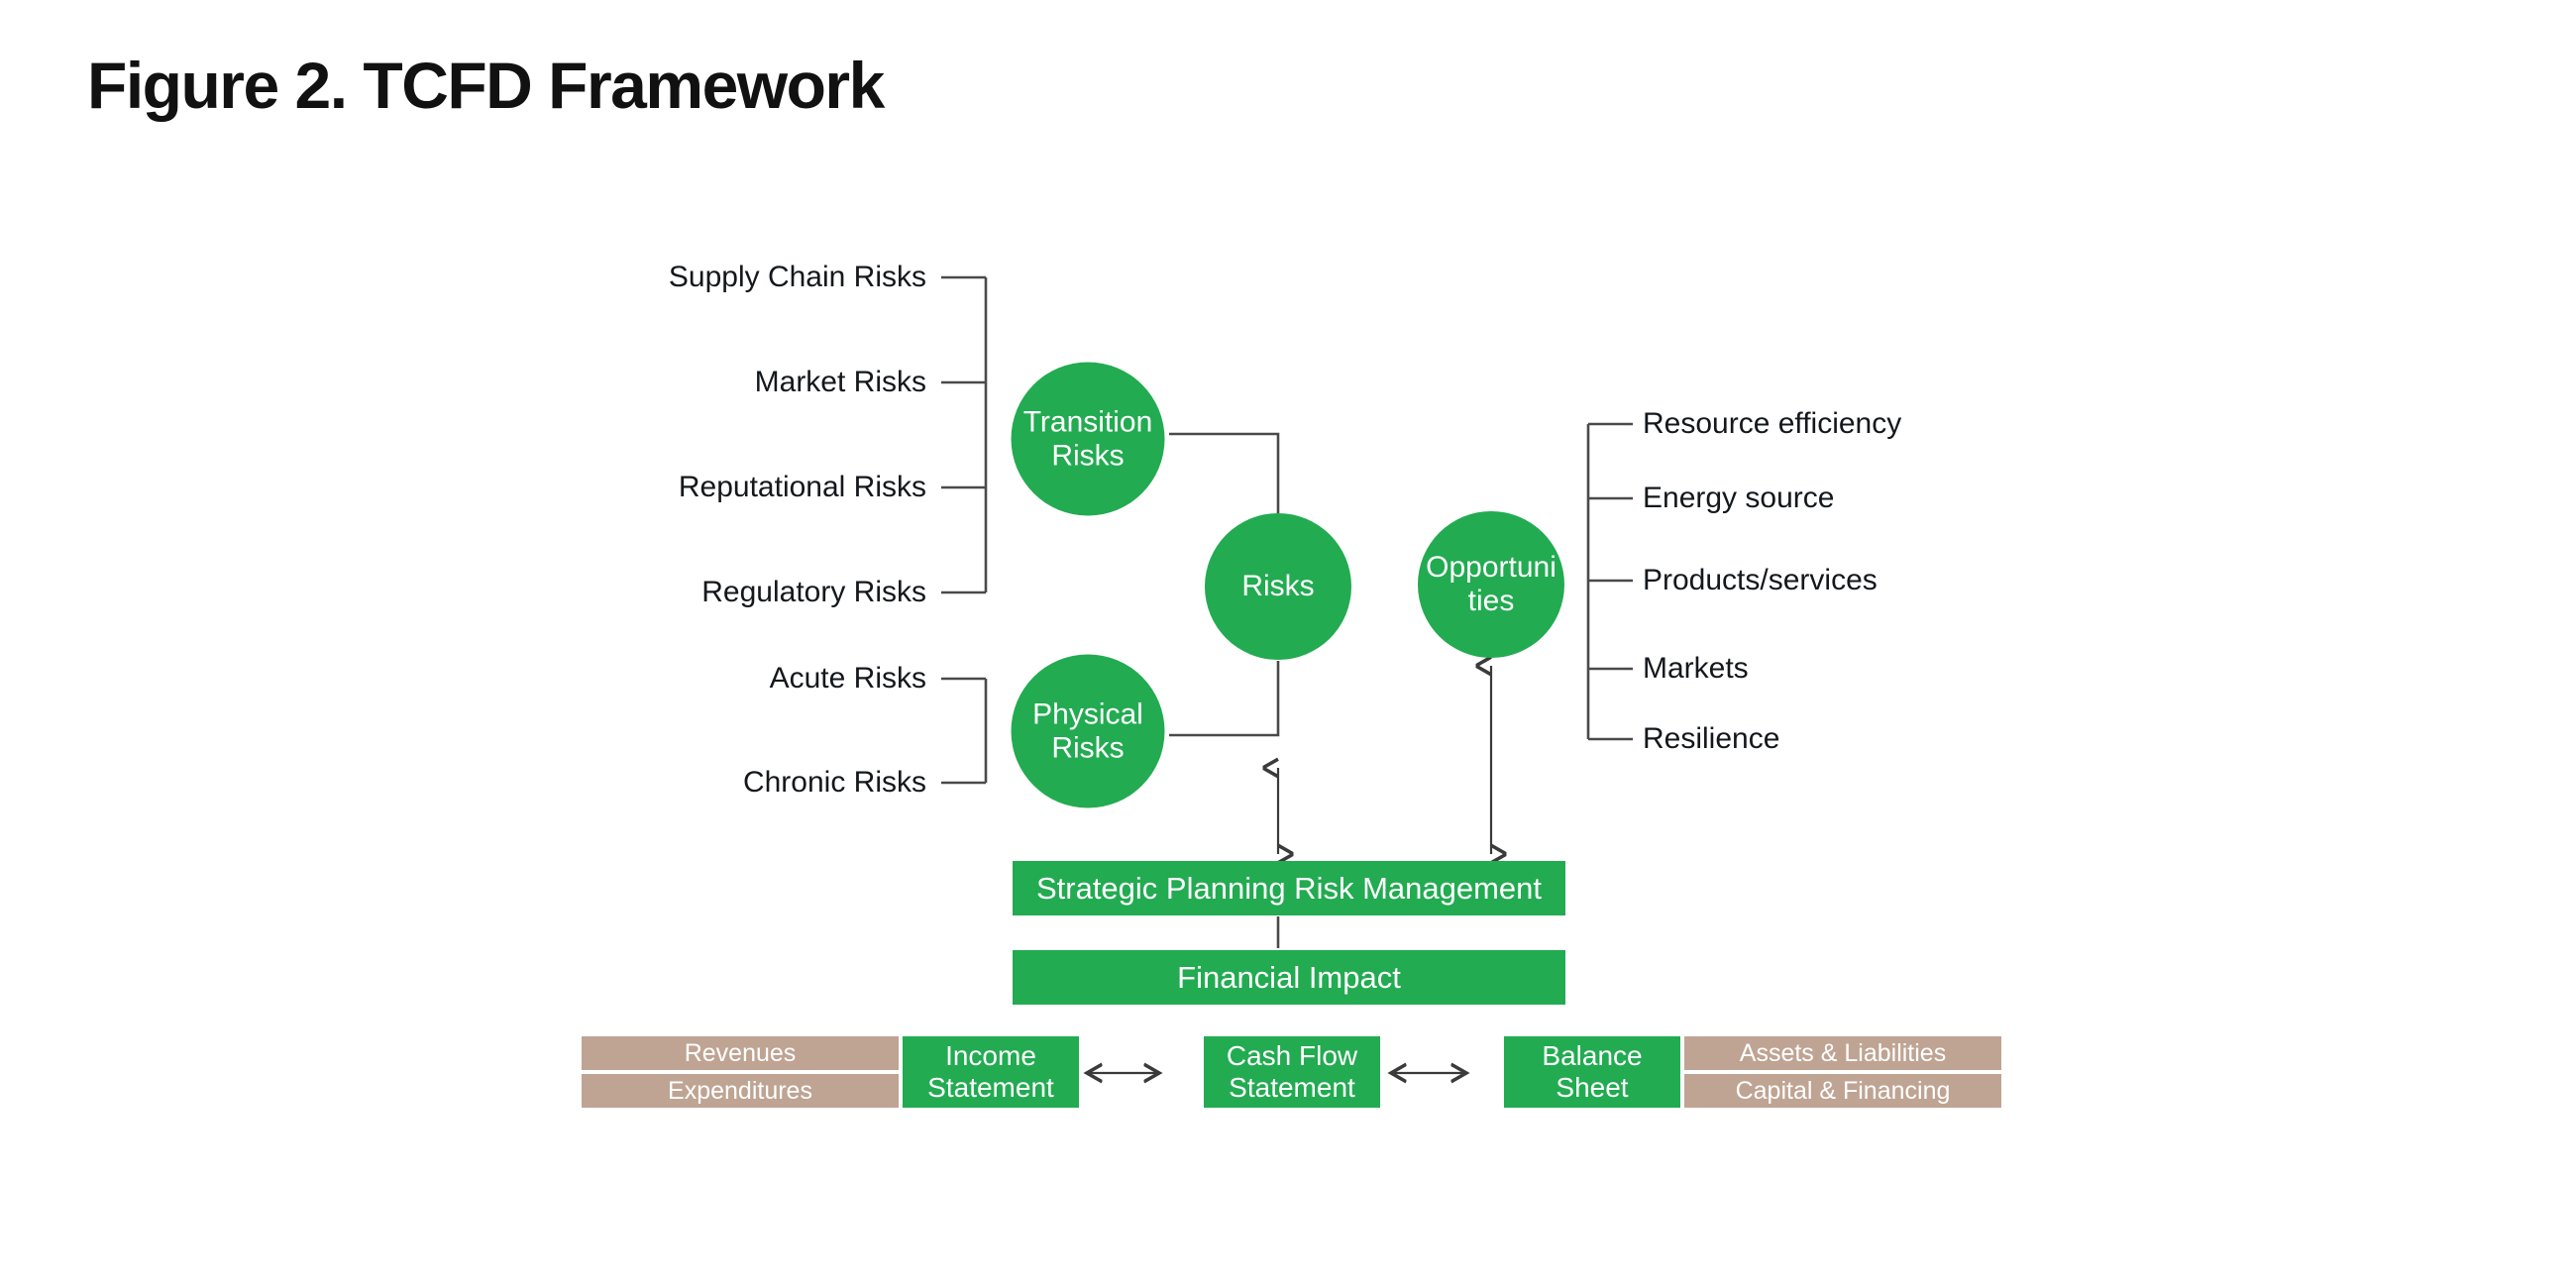  What do you see at coordinates (1087, 422) in the screenshot?
I see `node-transition-risks-line1: Transition` at bounding box center [1087, 422].